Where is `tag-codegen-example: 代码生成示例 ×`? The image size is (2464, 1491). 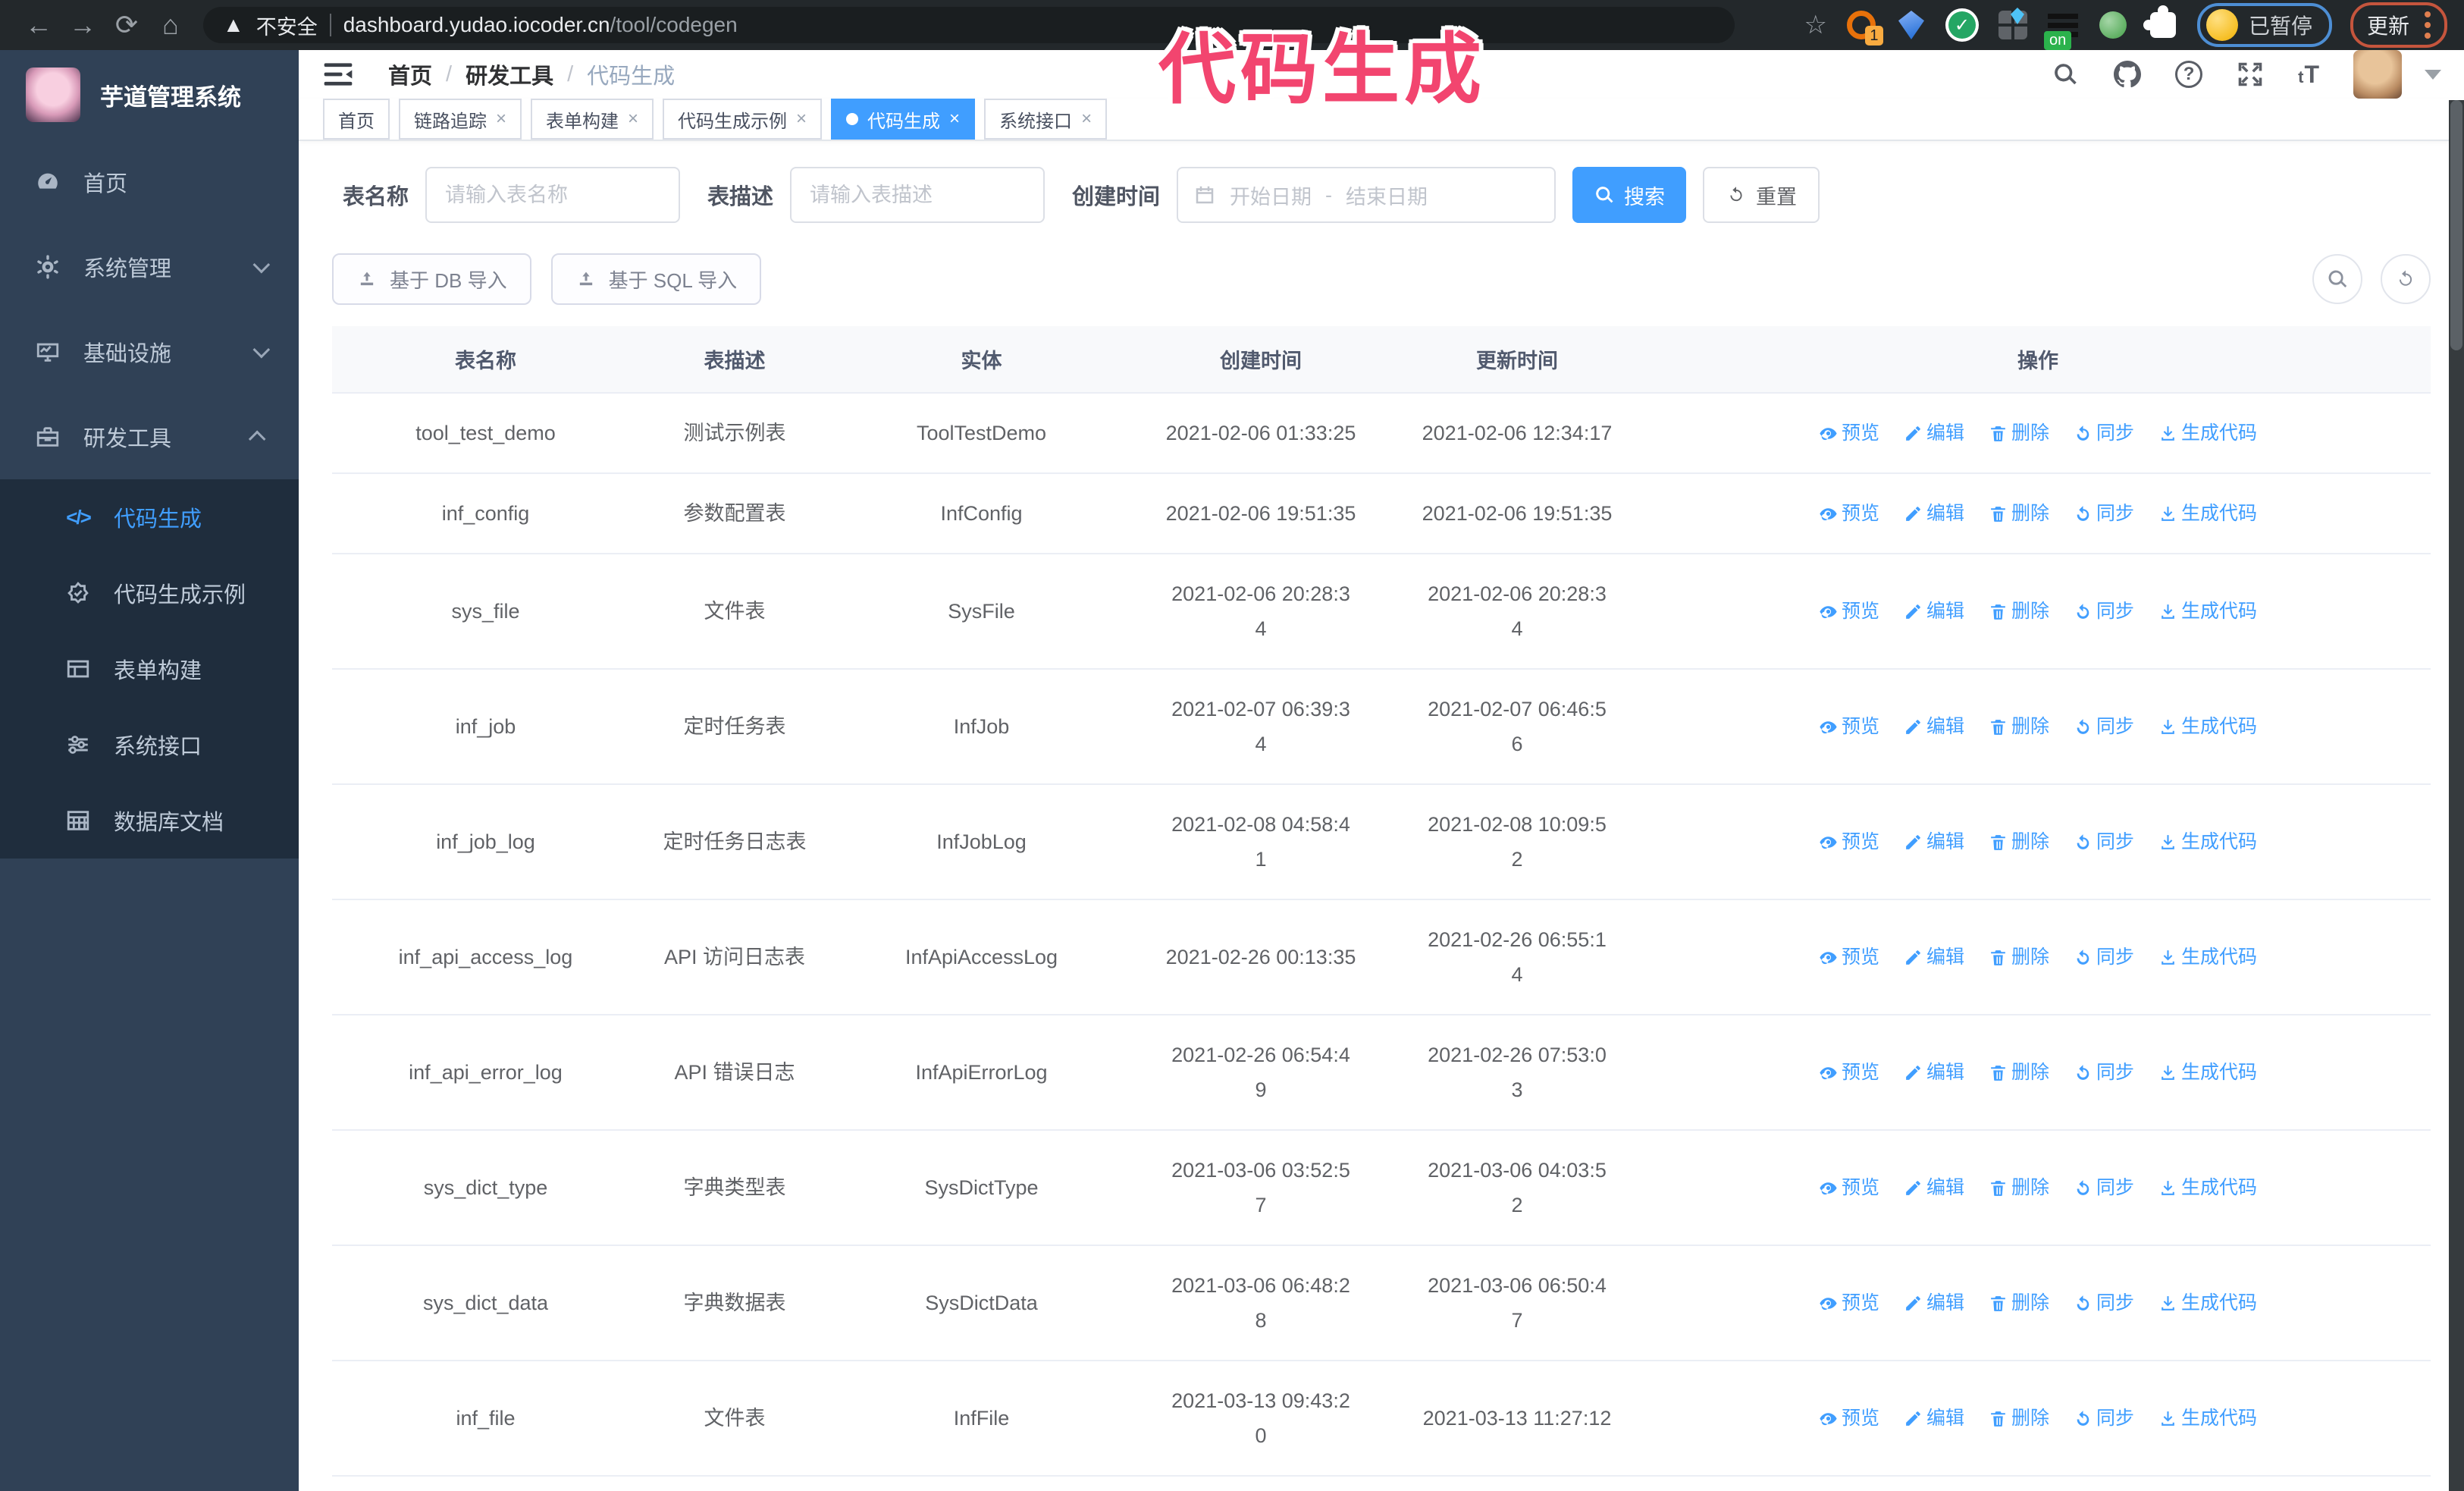
tag-codegen-example: 代码生成示例 × is located at coordinates (743, 119).